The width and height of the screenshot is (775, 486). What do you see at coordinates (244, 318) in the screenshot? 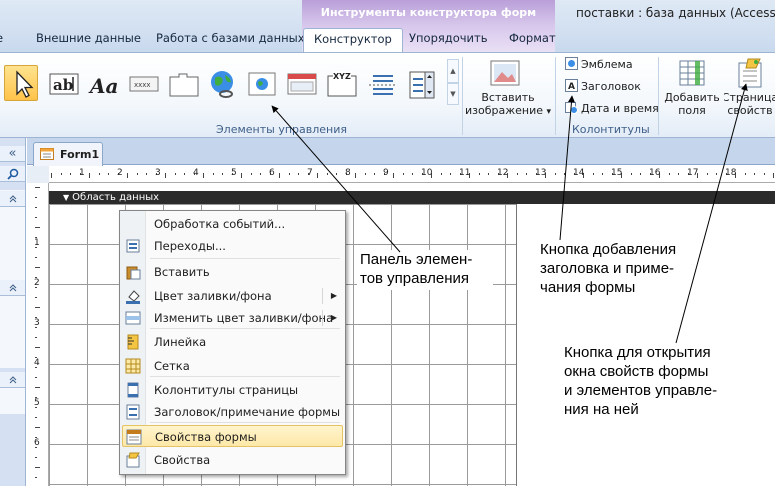
I see `context-menu-item-label: Изменить цвет заливки/фона` at bounding box center [244, 318].